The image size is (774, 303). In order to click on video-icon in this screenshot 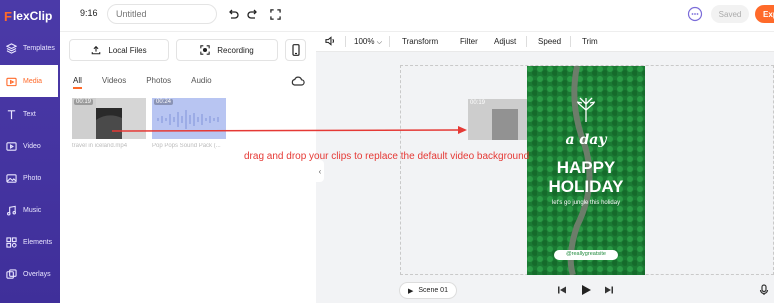, I will do `click(11, 146)`.